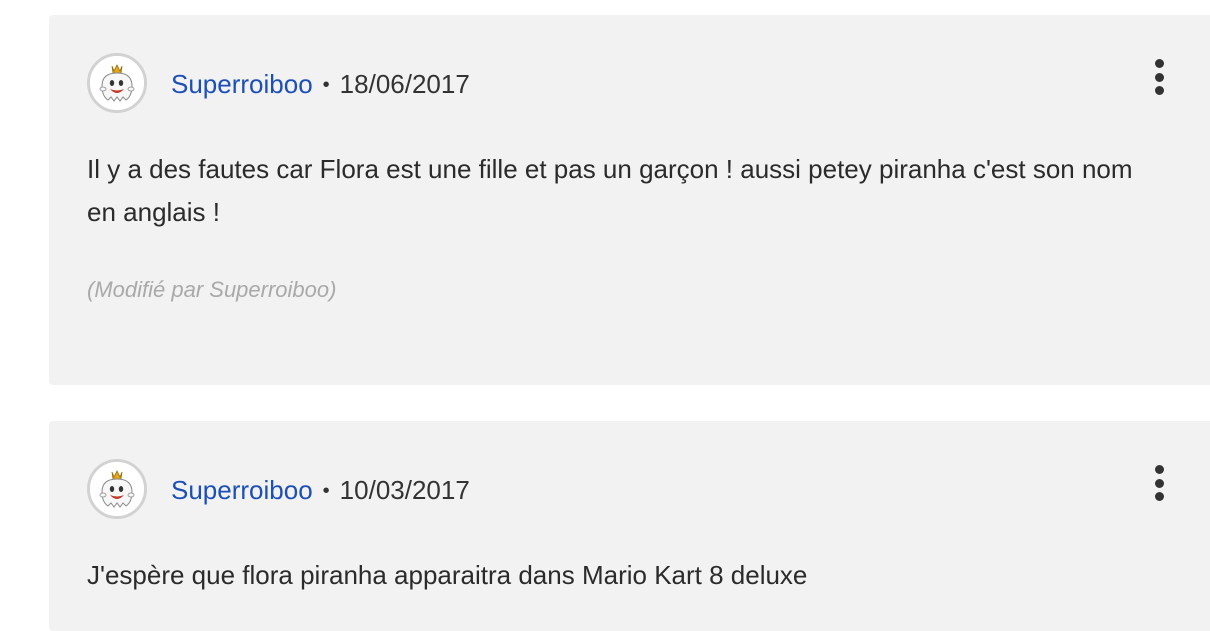 The height and width of the screenshot is (631, 1210). I want to click on comment-meta: Superroiboo • 10/03/2017, so click(320, 490).